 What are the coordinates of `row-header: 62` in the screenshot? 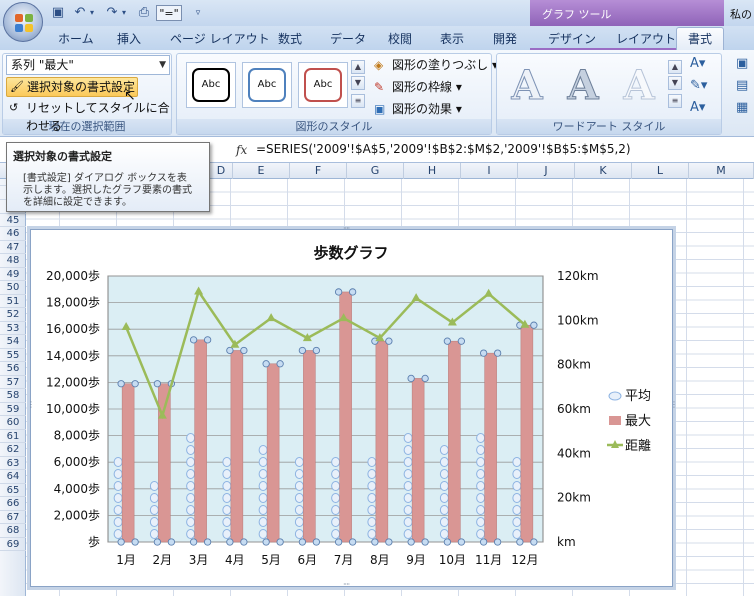 It's located at (13, 450).